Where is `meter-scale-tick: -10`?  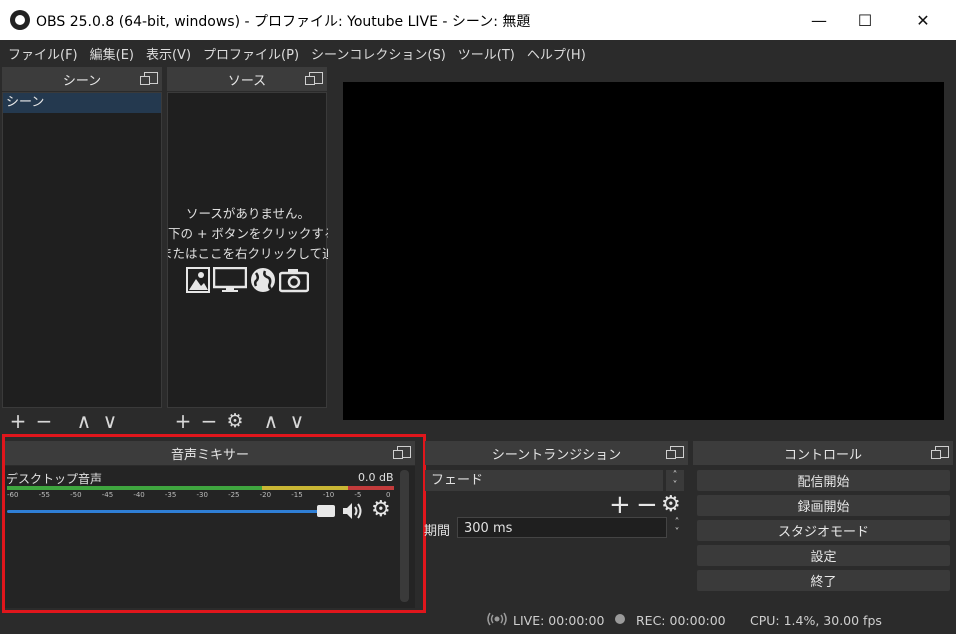 meter-scale-tick: -10 is located at coordinates (328, 495).